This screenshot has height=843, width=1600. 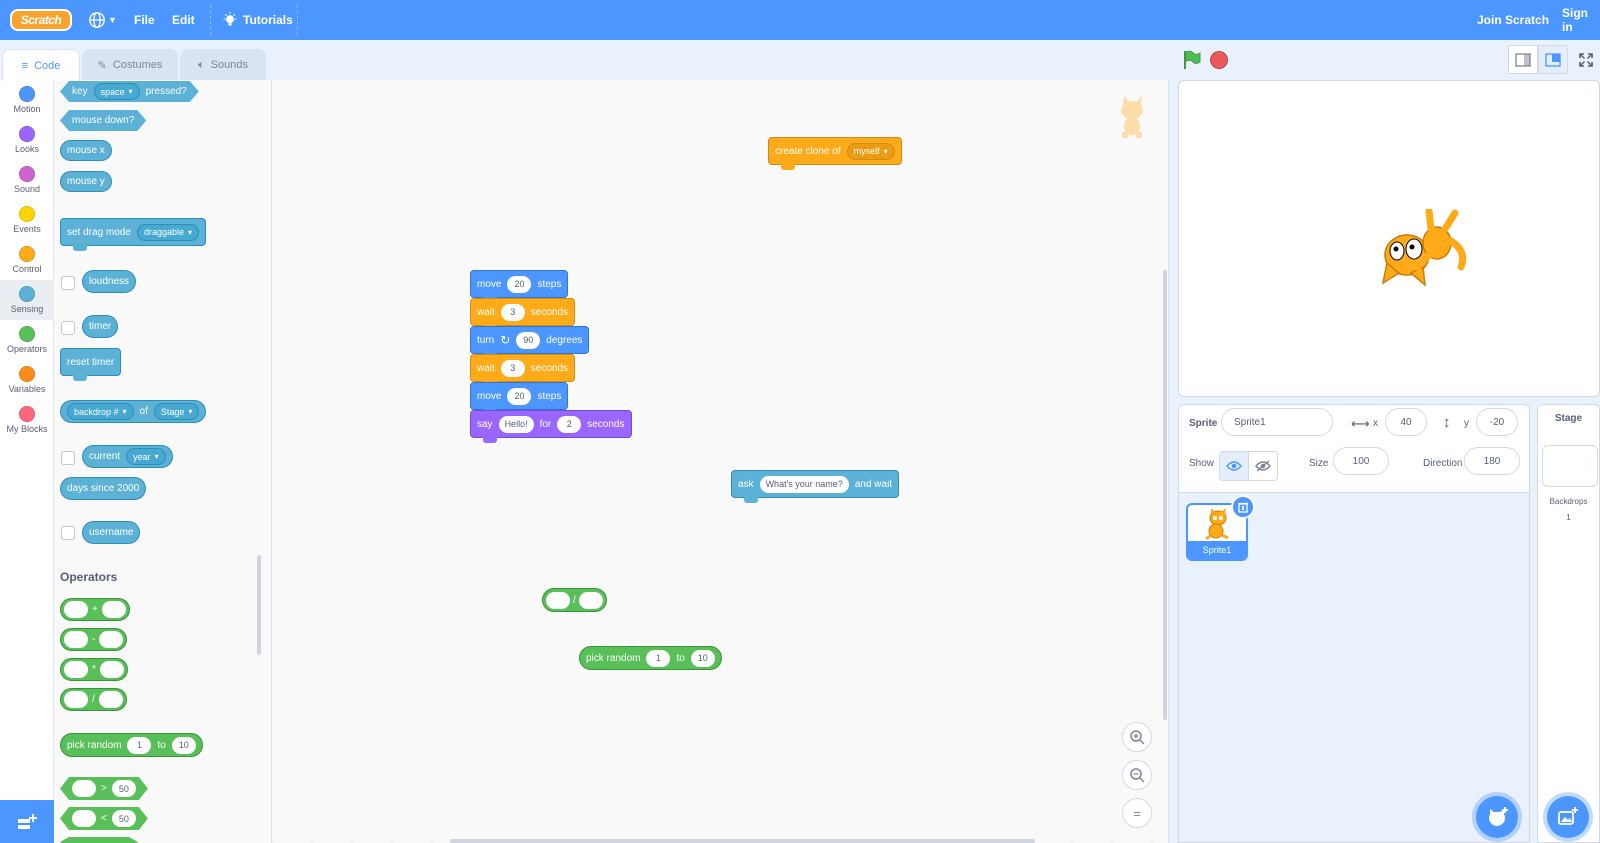 What do you see at coordinates (1234, 466) in the screenshot?
I see `show-sprite-button` at bounding box center [1234, 466].